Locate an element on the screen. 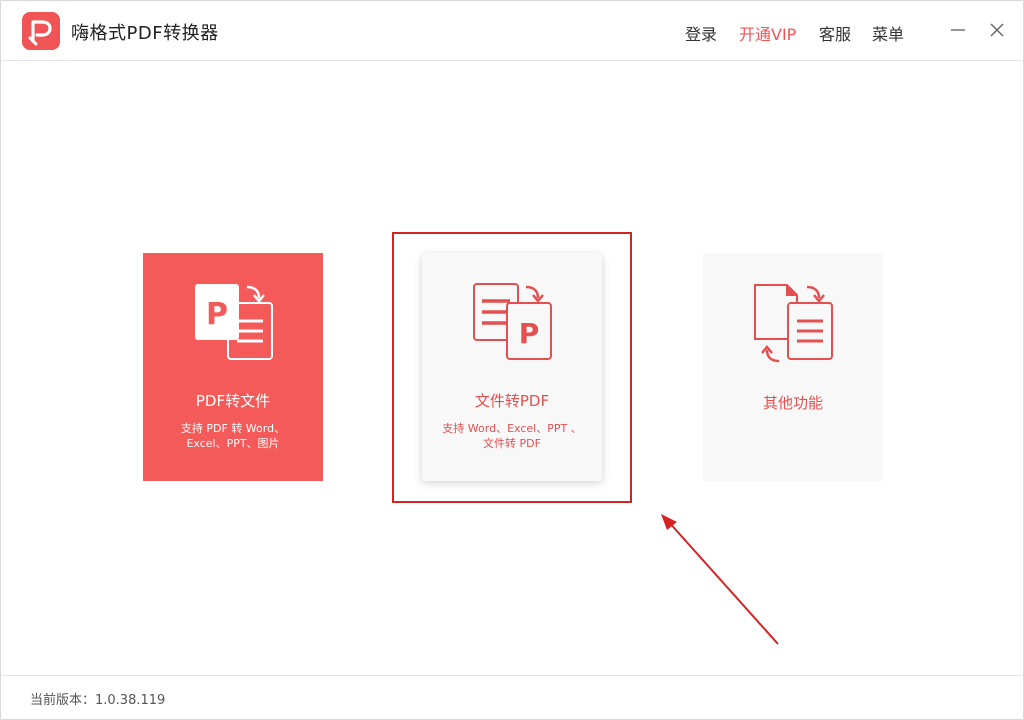 This screenshot has height=720, width=1024. annotation-highlight-box is located at coordinates (512, 367).